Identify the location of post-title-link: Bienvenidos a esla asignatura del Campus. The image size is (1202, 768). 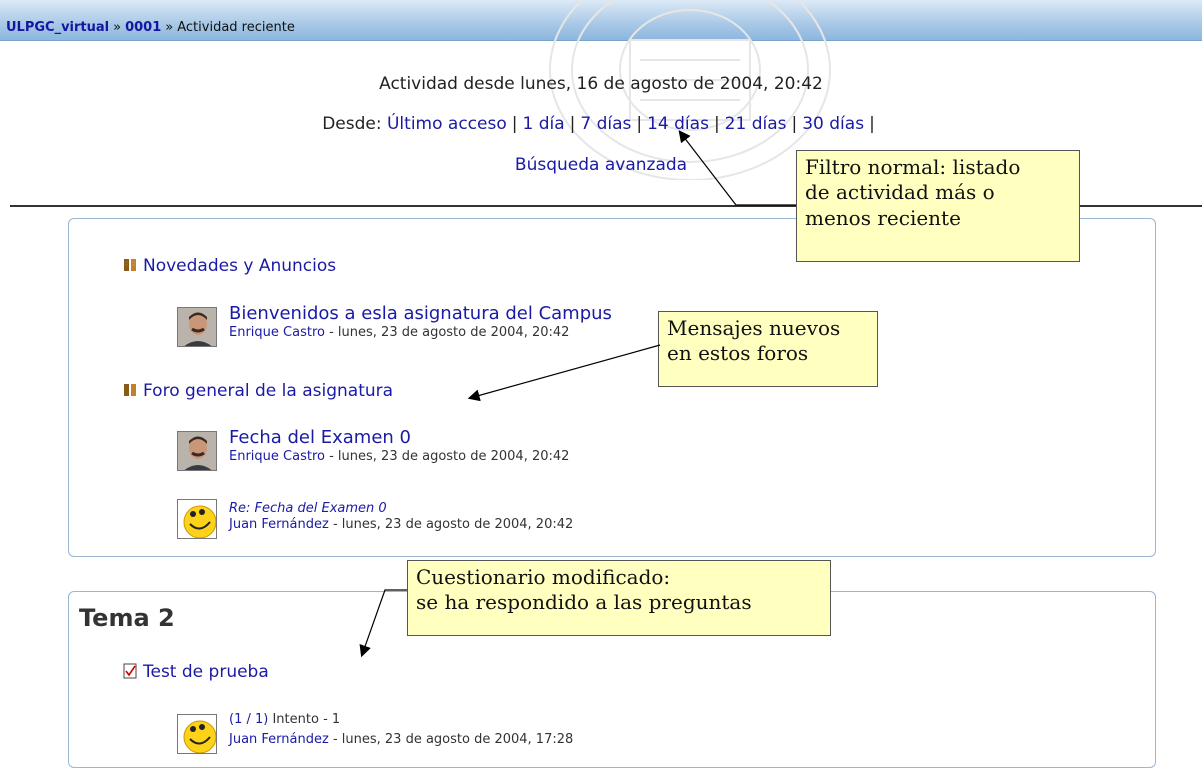
(420, 313).